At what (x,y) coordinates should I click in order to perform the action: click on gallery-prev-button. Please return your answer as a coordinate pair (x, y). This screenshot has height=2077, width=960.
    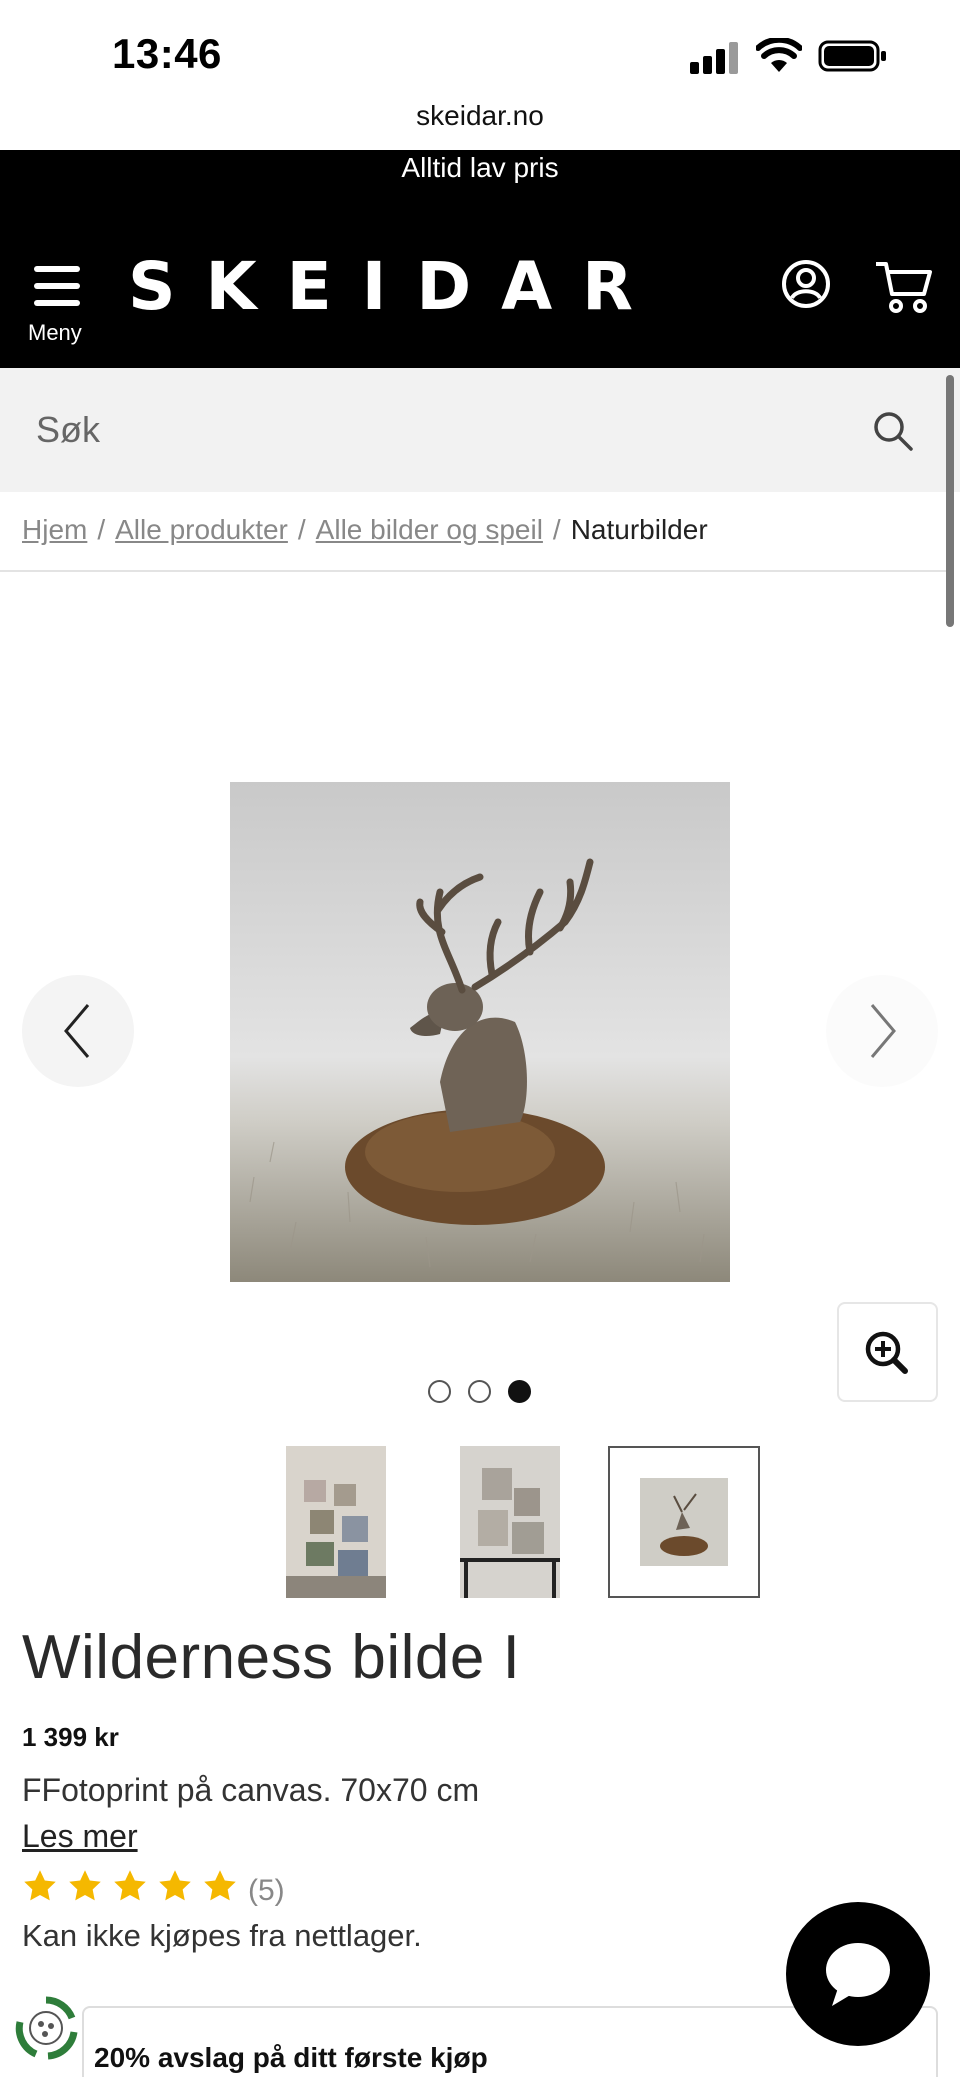
    Looking at the image, I should click on (78, 1031).